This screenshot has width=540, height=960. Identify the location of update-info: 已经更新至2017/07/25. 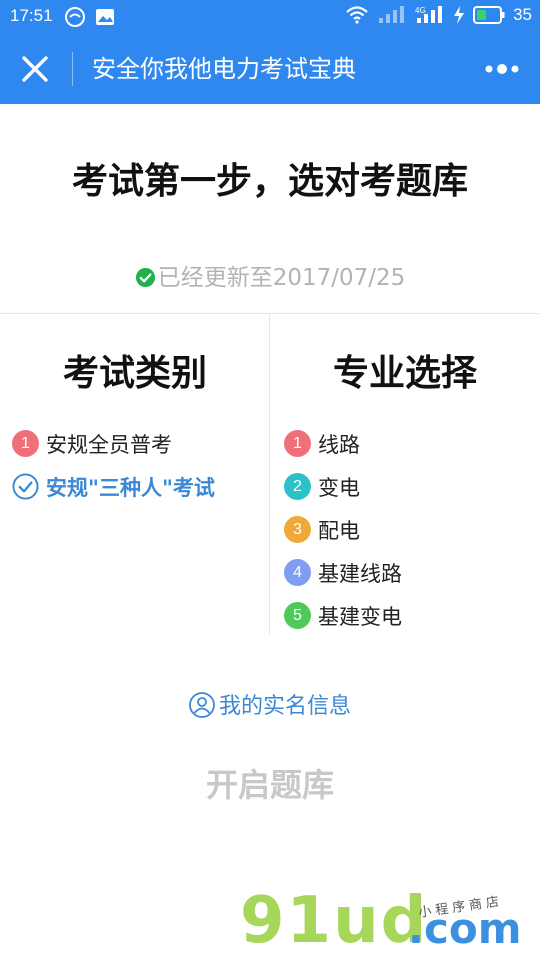
(270, 275).